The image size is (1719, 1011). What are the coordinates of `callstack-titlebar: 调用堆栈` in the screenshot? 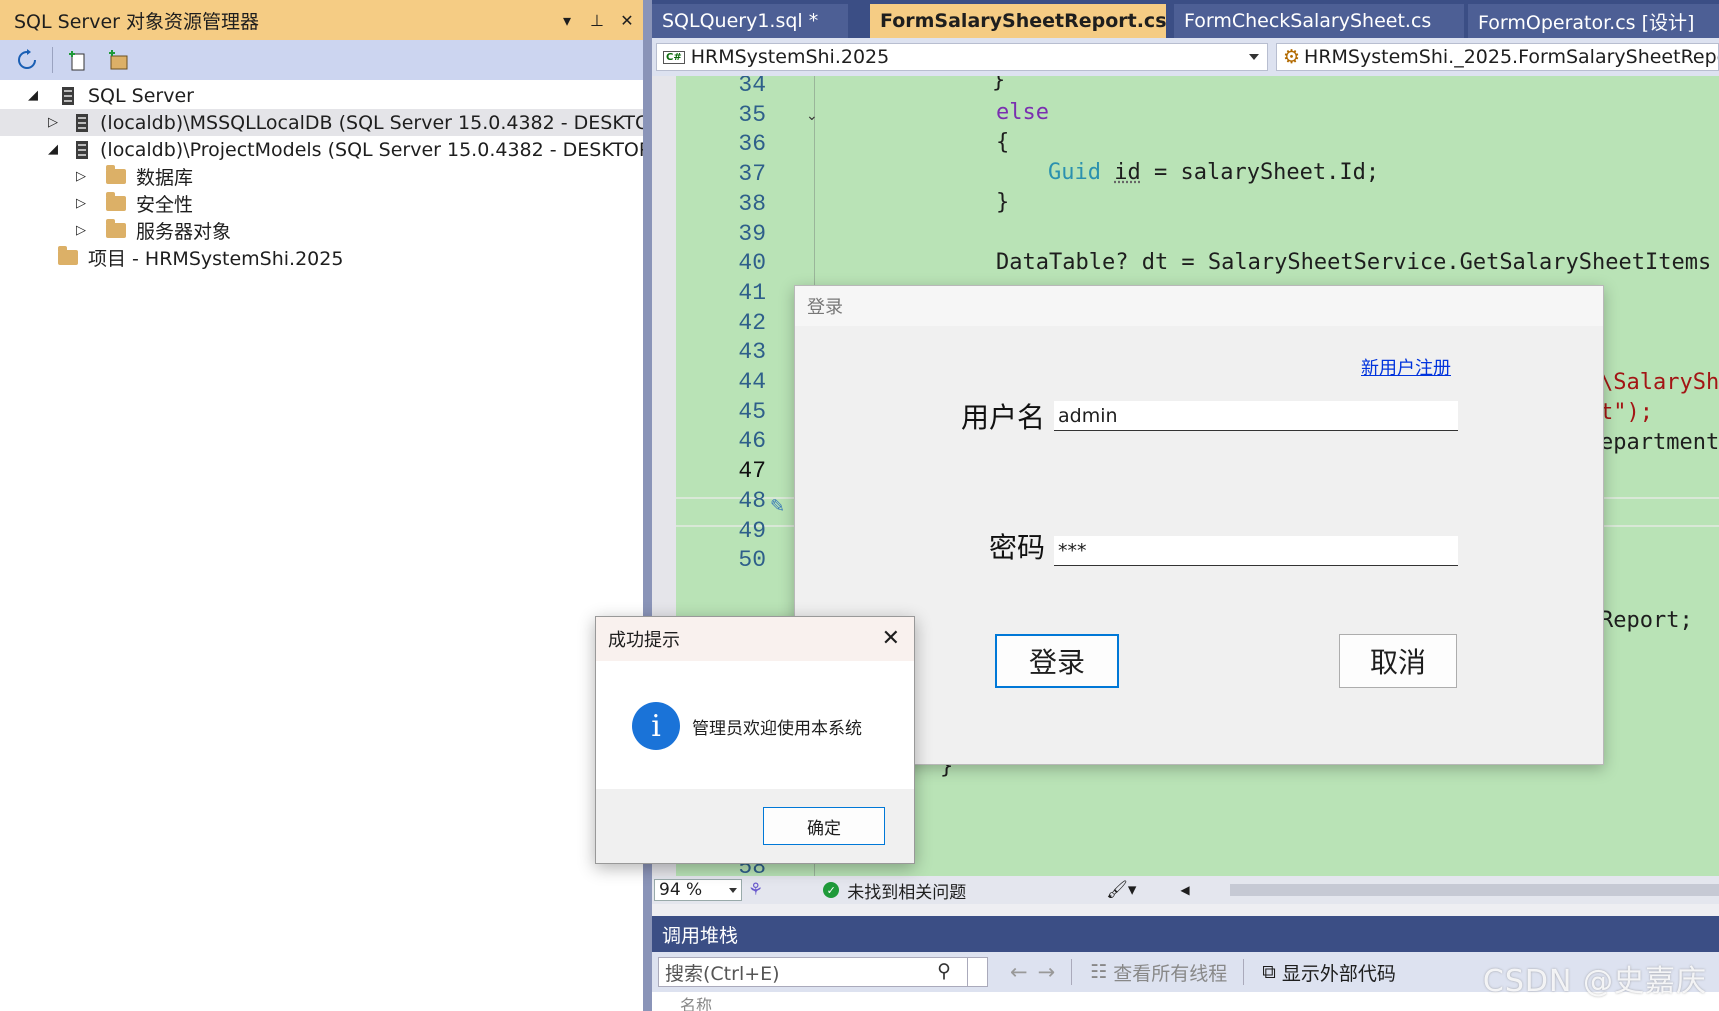 It's located at (1185, 934).